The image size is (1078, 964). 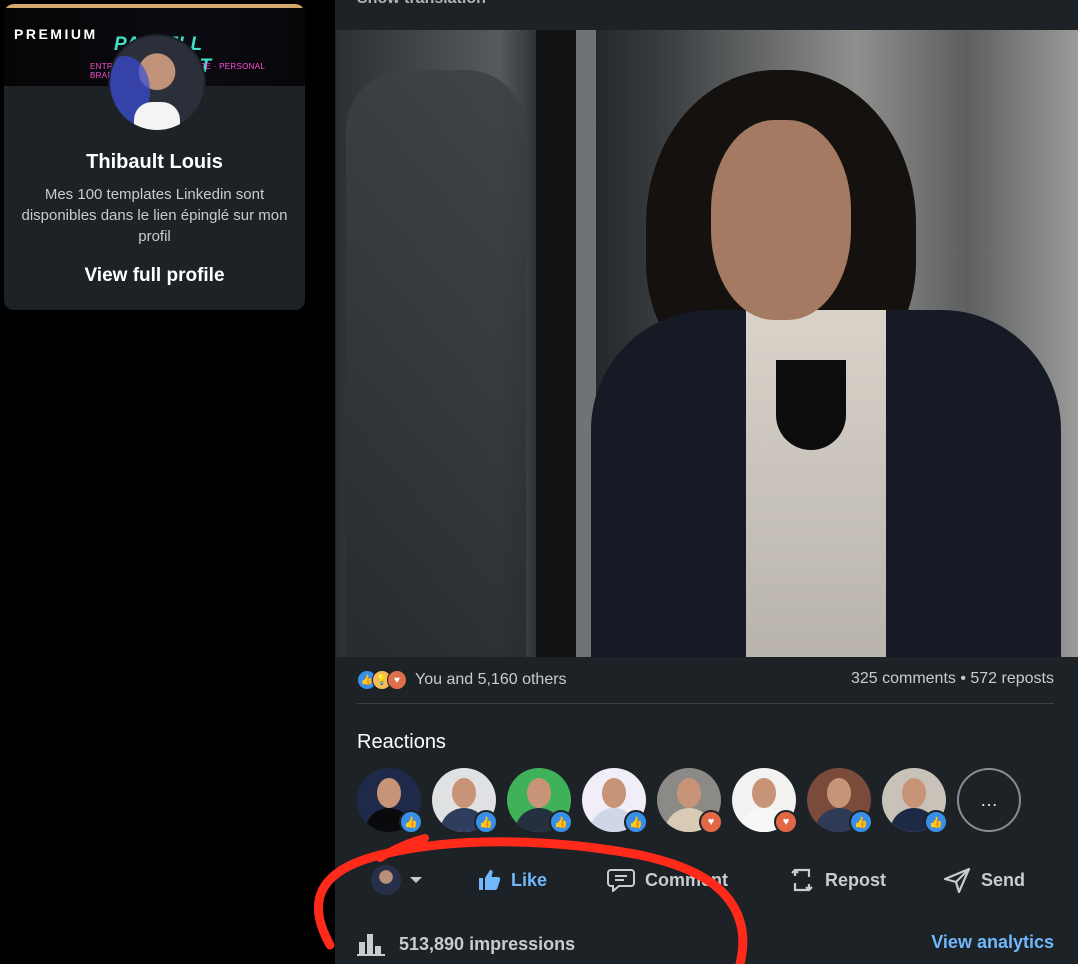 What do you see at coordinates (529, 879) in the screenshot?
I see `like-label: Like` at bounding box center [529, 879].